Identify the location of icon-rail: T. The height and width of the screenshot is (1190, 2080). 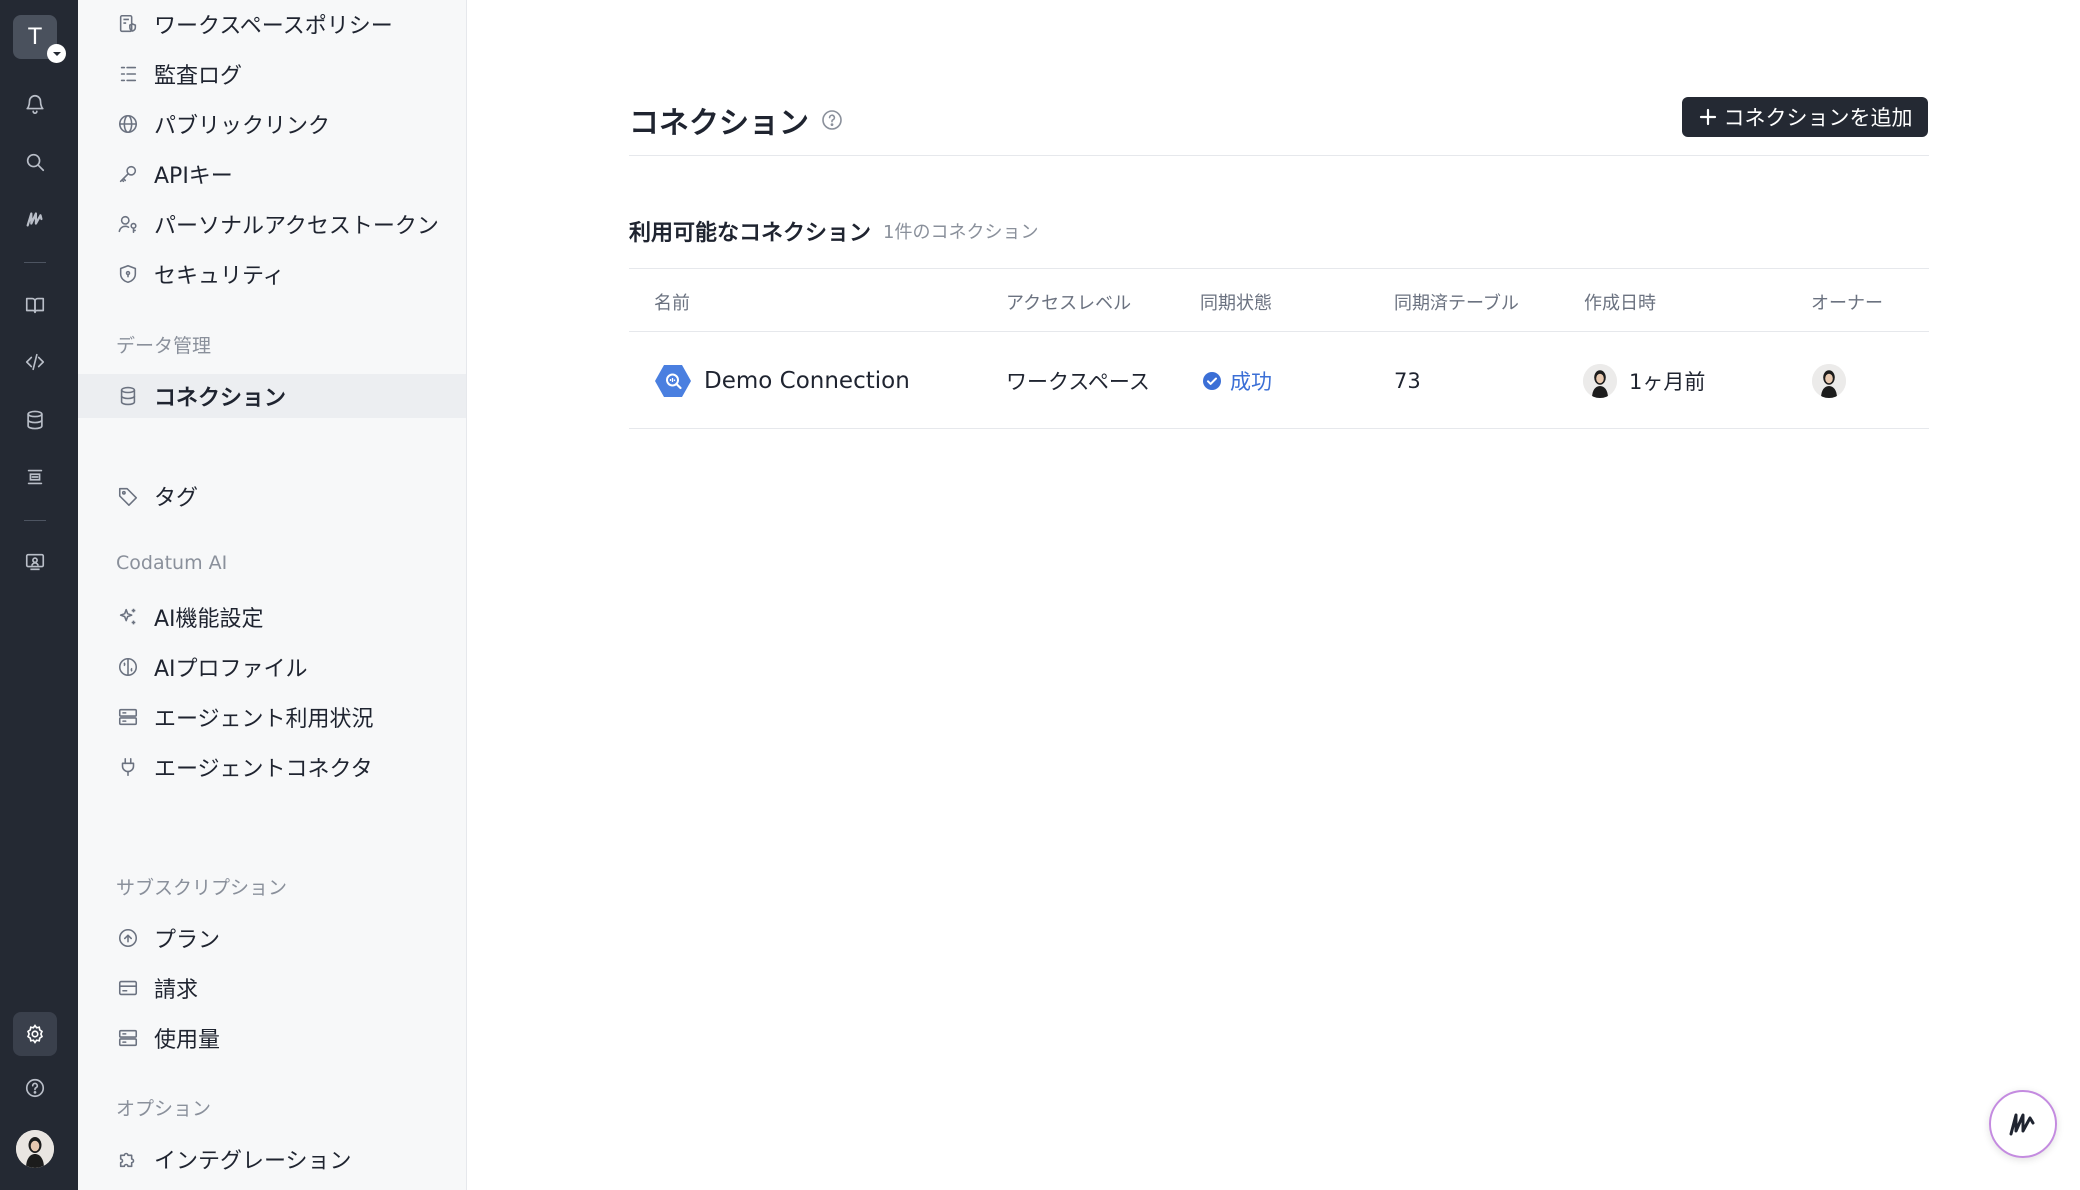
(39, 595).